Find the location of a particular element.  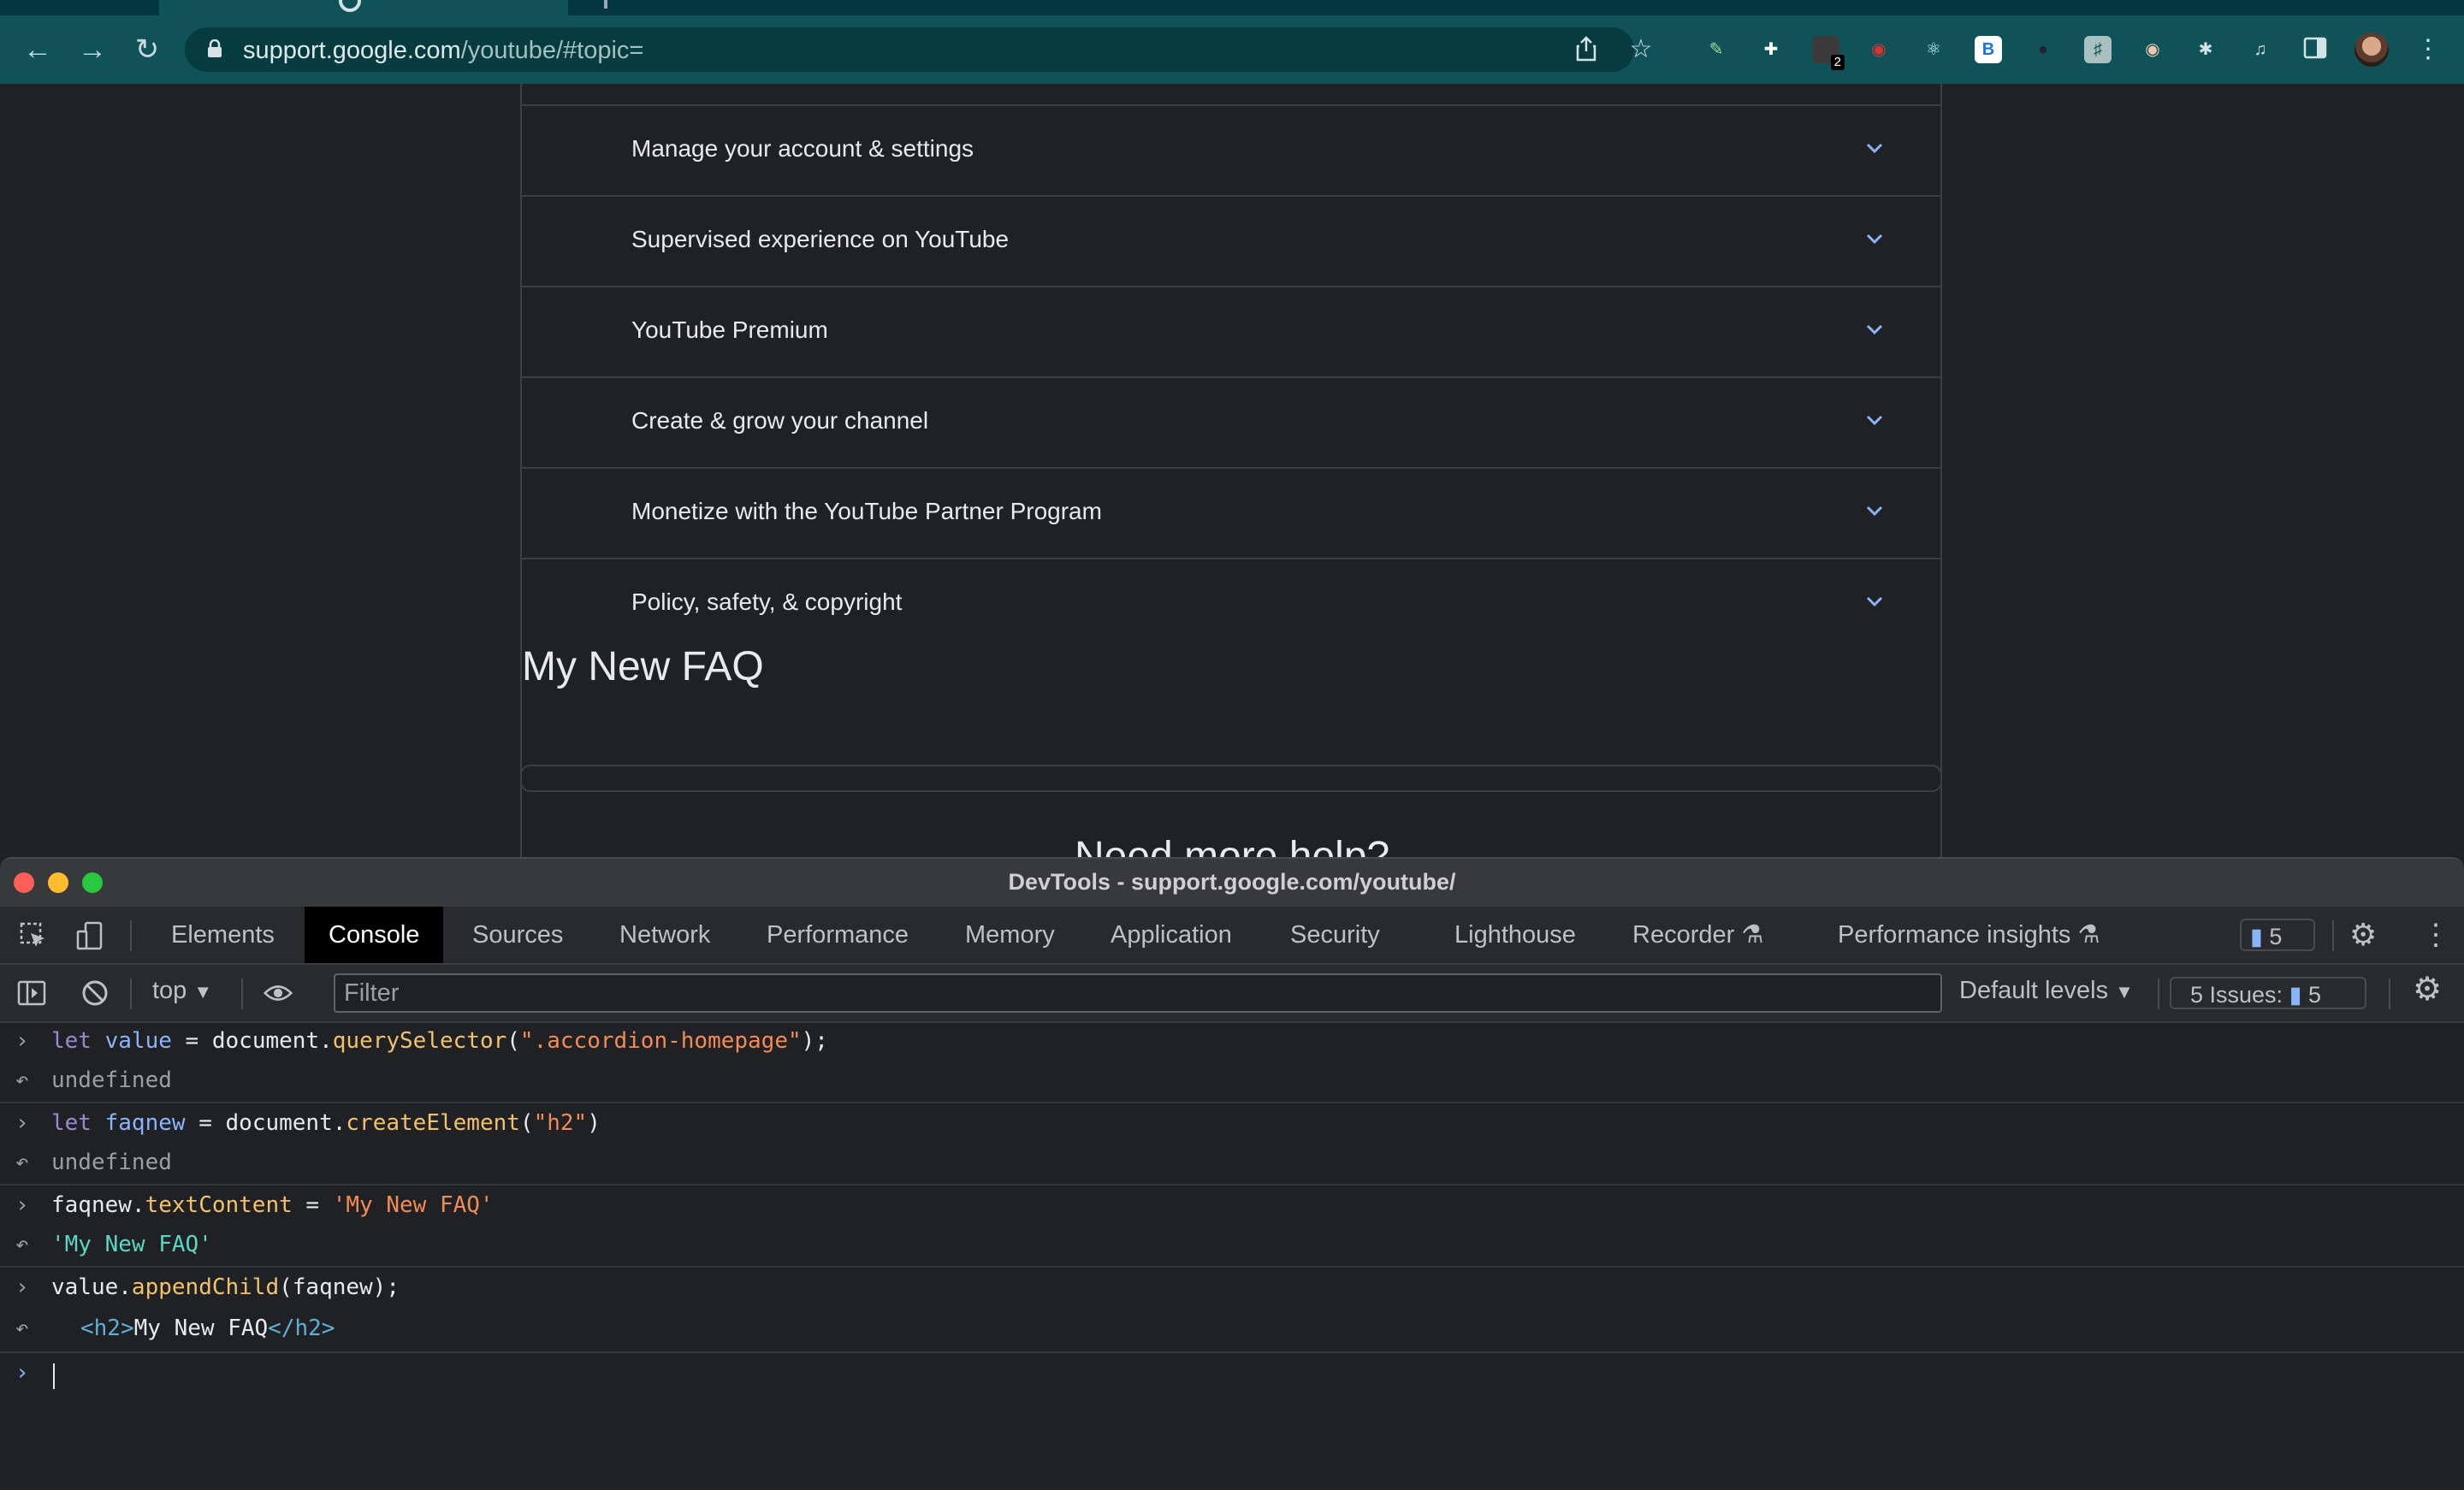

issues-label: 5 Issues: is located at coordinates (2236, 995).